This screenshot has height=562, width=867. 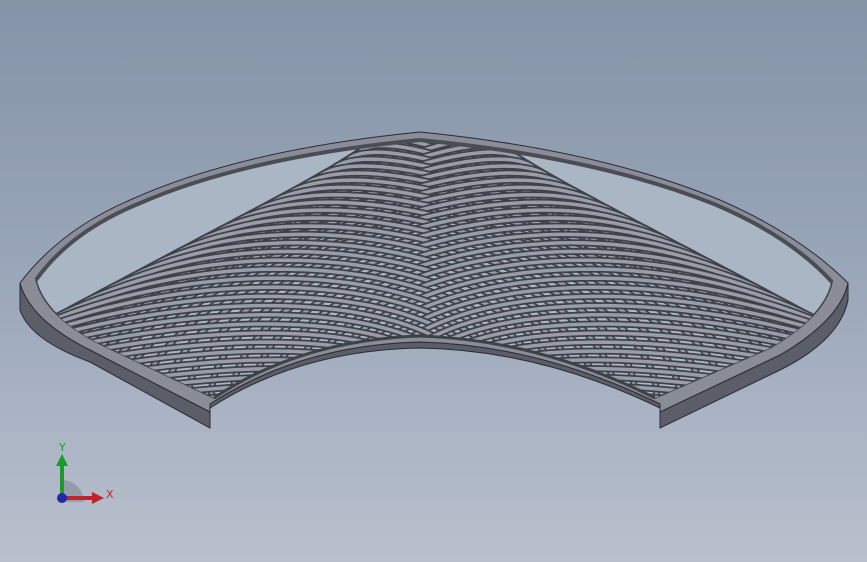 I want to click on coordinate-triad: Y X, so click(x=85, y=472).